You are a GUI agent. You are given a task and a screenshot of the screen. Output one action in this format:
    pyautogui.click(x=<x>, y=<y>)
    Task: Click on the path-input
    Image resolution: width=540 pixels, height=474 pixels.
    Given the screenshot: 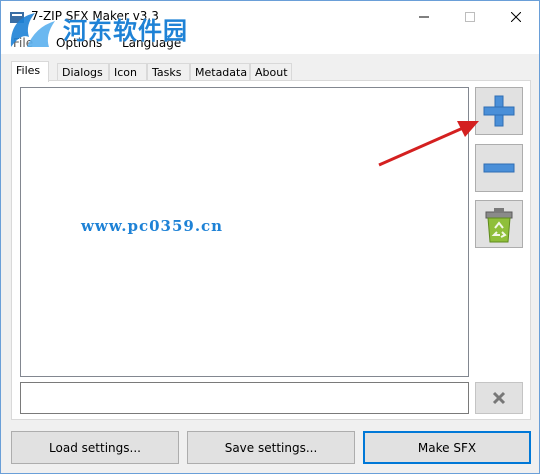 What is the action you would take?
    pyautogui.click(x=244, y=398)
    